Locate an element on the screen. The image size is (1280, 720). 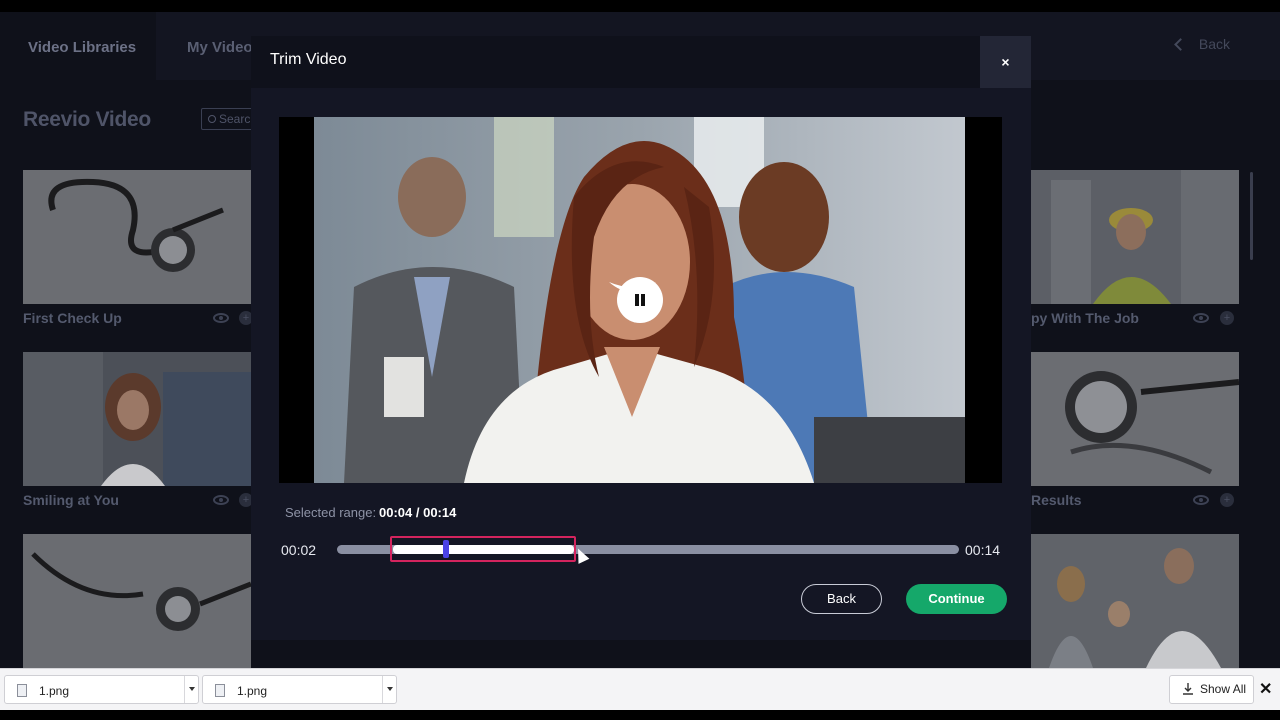
trim-selection is located at coordinates (483, 549).